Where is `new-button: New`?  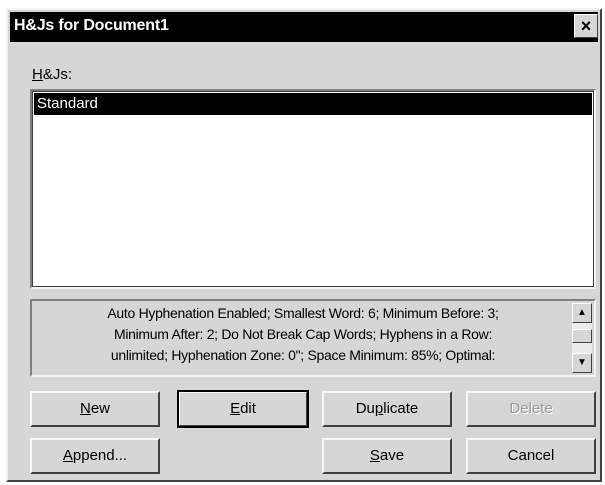 new-button: New is located at coordinates (95, 409).